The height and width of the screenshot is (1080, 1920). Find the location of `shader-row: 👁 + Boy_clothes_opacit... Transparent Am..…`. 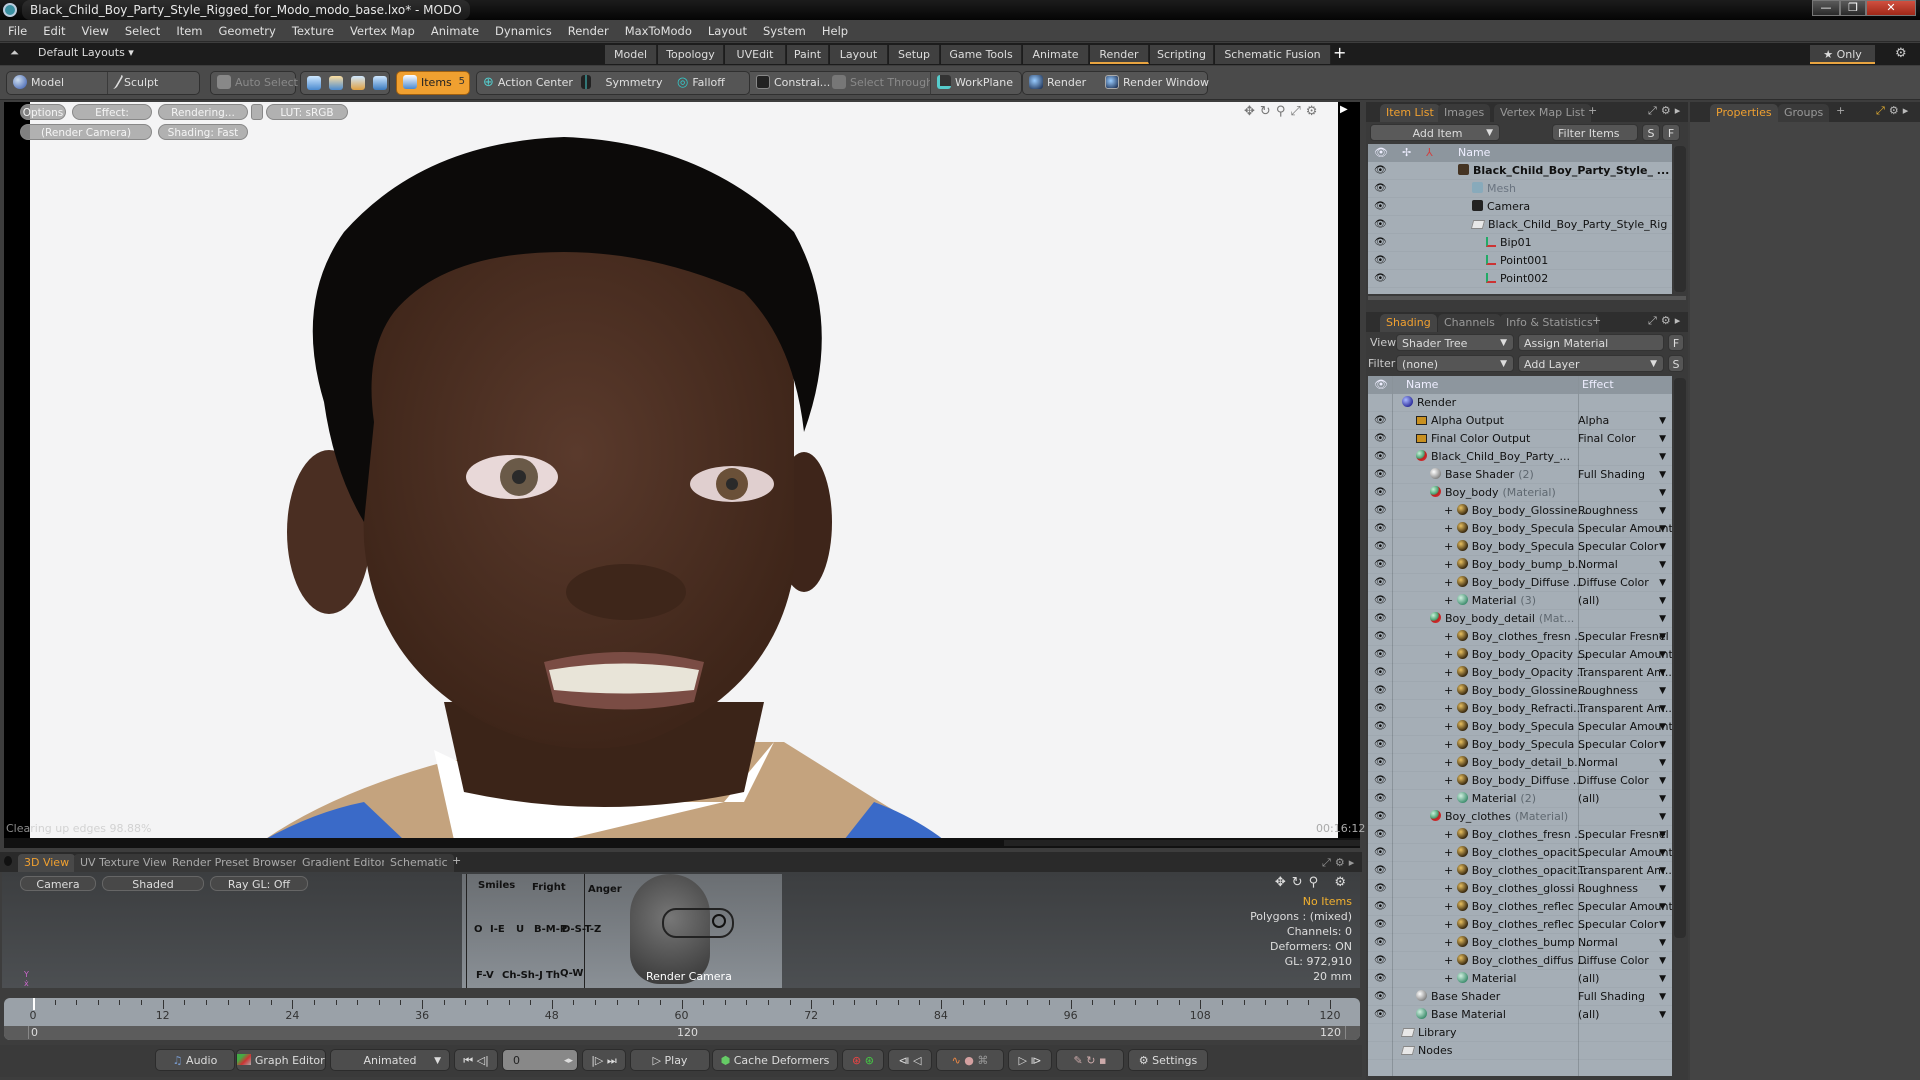

shader-row: 👁 + Boy_clothes_opacit... Transparent Am..… is located at coordinates (1520, 871).